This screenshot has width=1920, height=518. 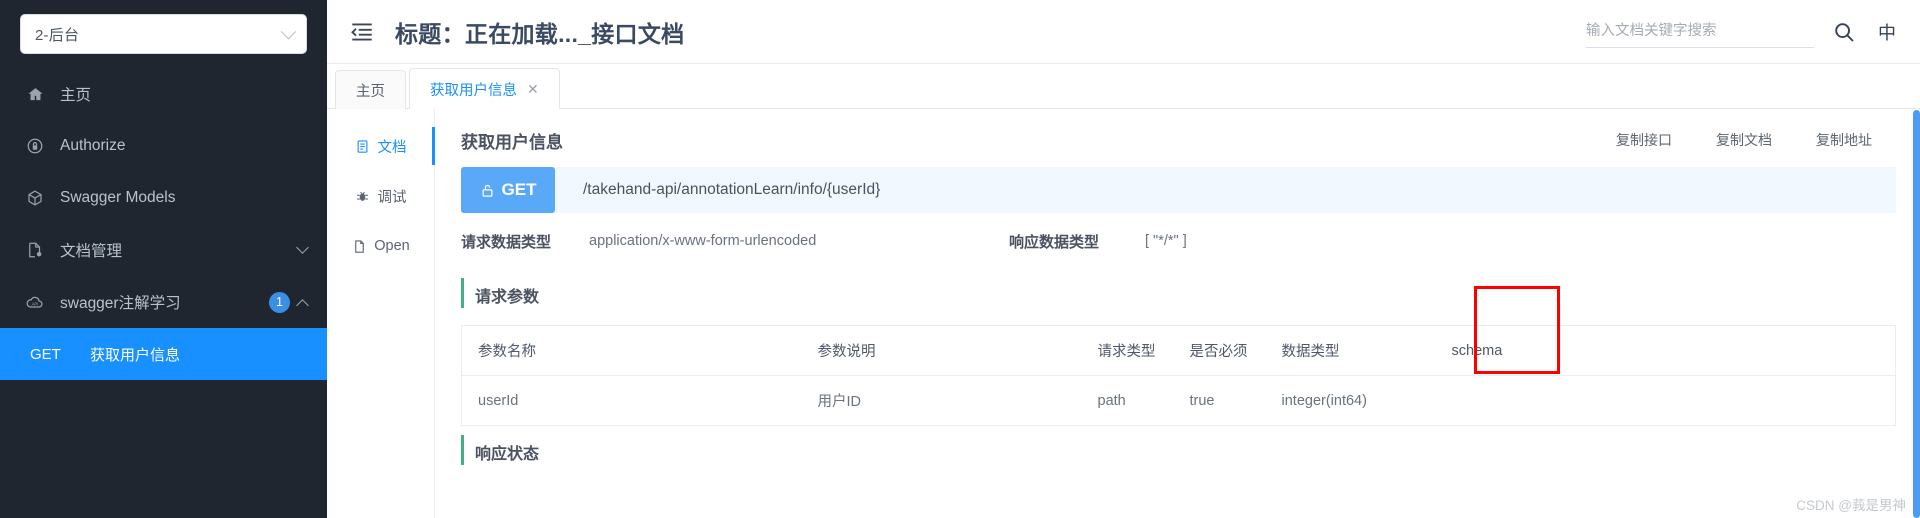 I want to click on status-badge: 1, so click(x=279, y=302).